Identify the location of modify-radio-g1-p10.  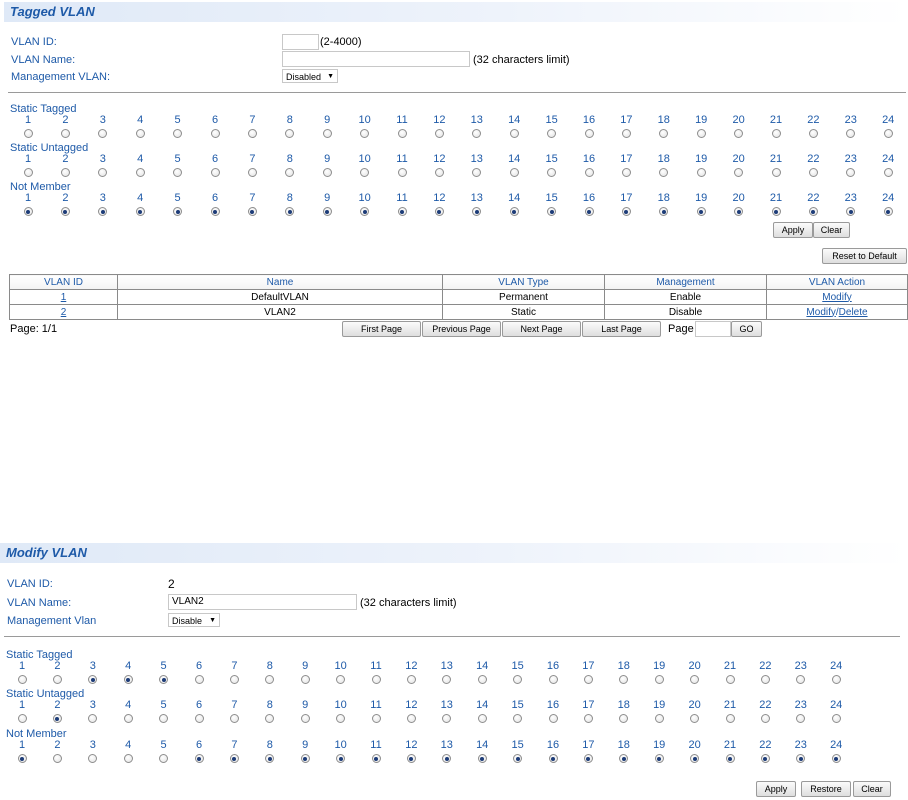
(341, 718).